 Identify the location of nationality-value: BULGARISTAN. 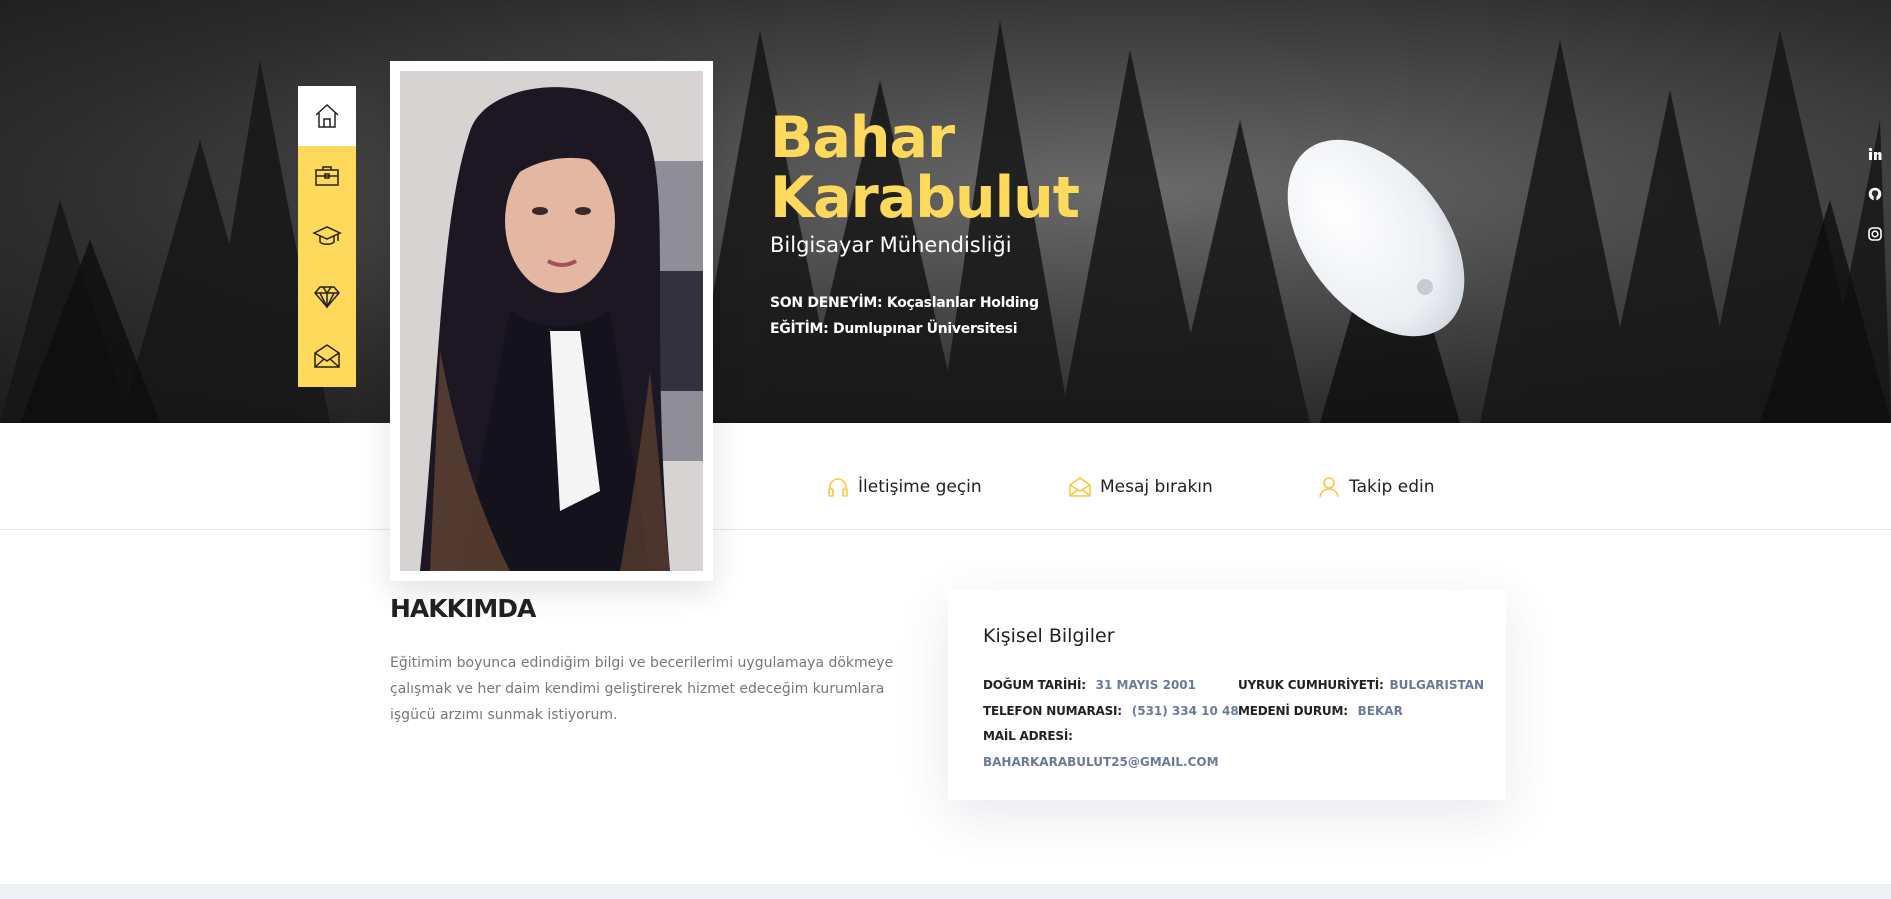
(1437, 685).